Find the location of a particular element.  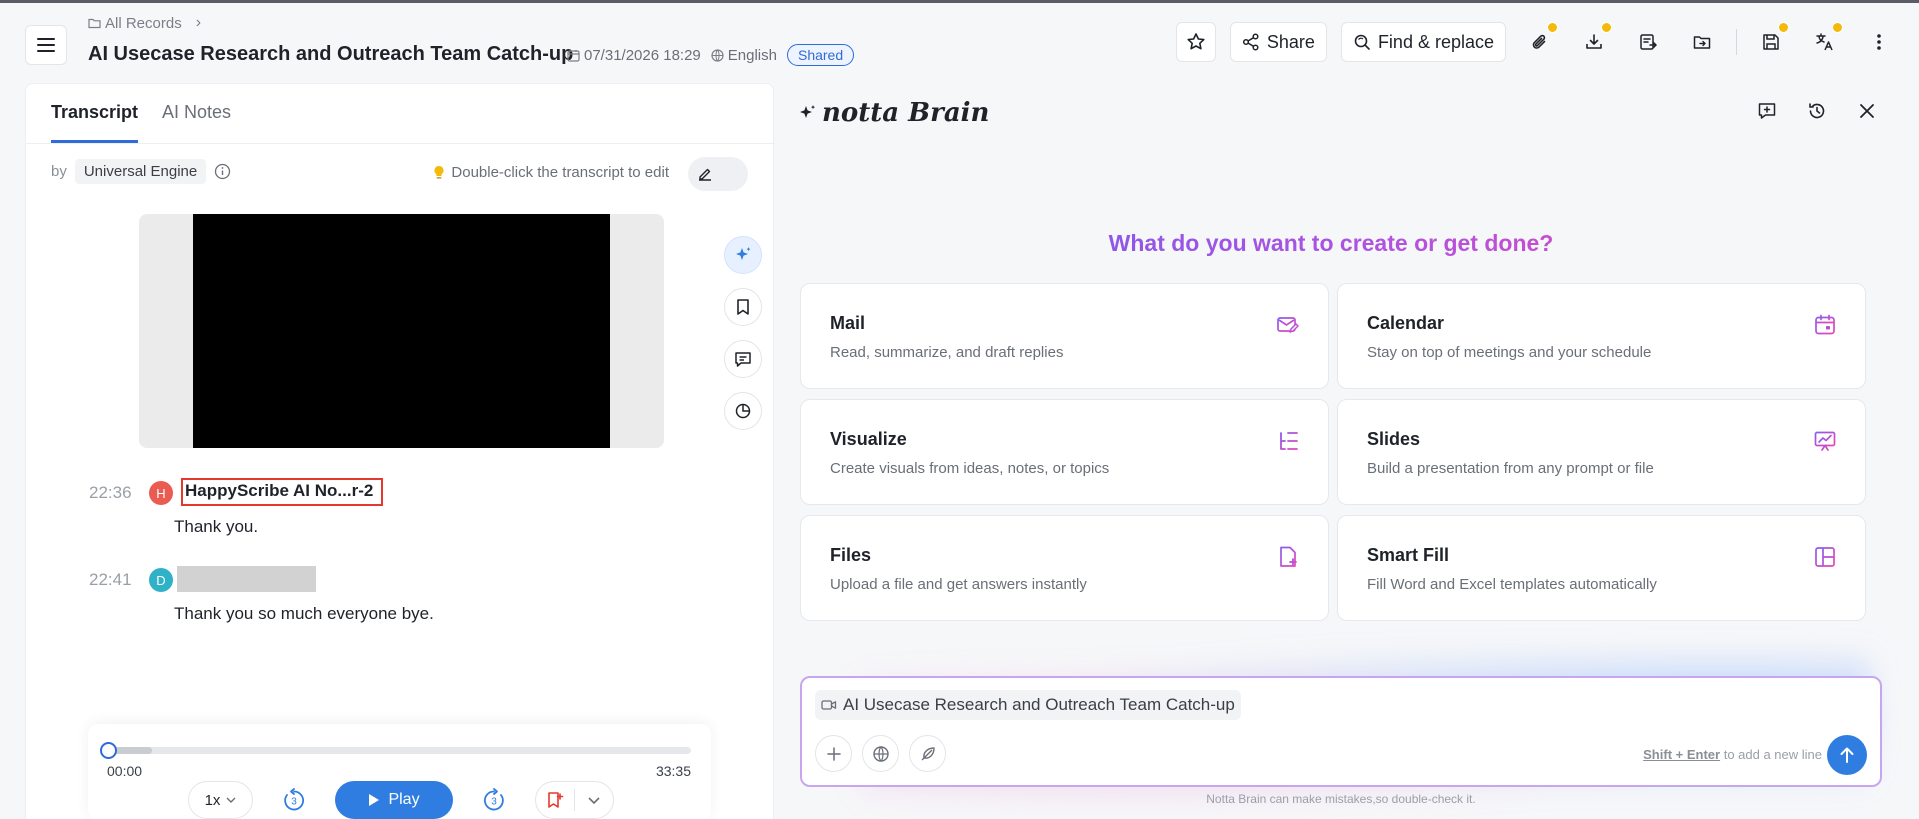

status-badge: Shared is located at coordinates (820, 55).